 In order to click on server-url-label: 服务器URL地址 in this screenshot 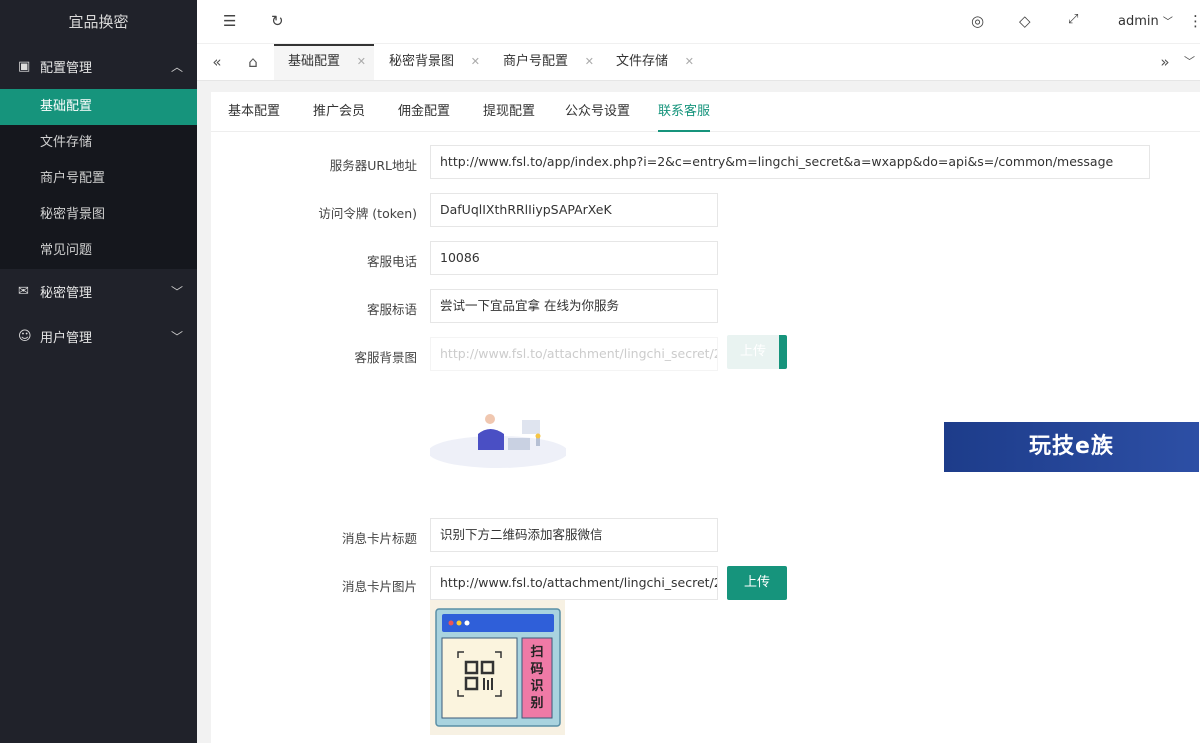, I will do `click(373, 165)`.